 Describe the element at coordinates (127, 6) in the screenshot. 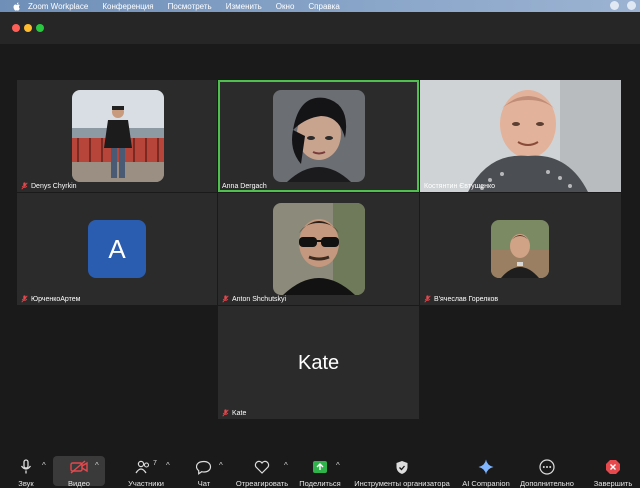

I see `menu-item-conference: Конференция` at that location.